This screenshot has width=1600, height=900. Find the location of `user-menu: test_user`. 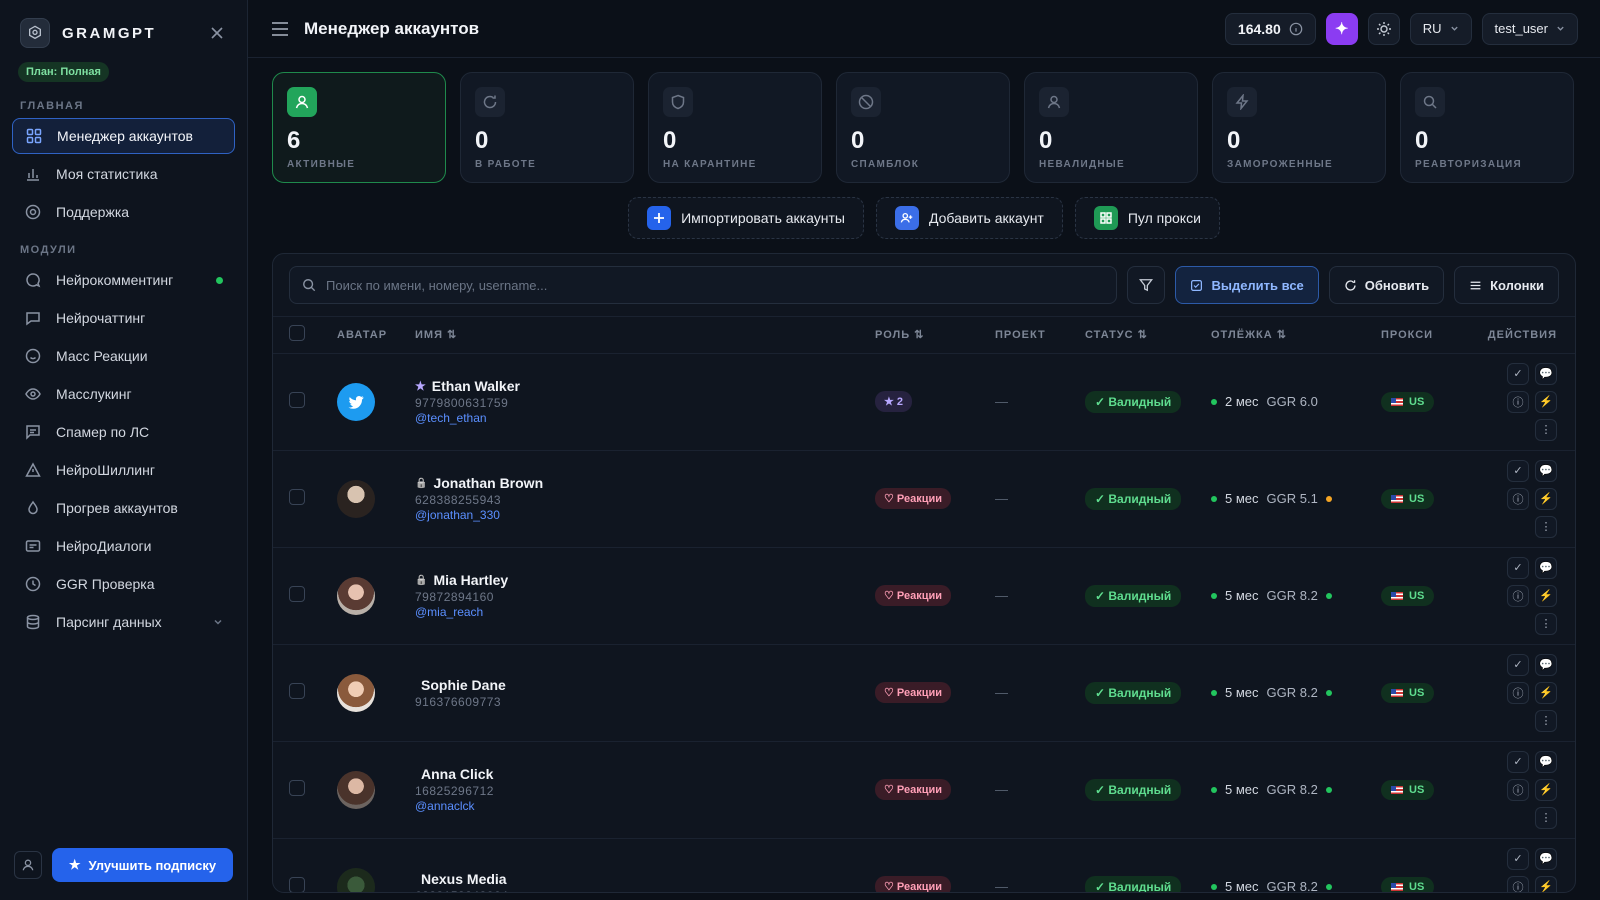

user-menu: test_user is located at coordinates (1529, 28).